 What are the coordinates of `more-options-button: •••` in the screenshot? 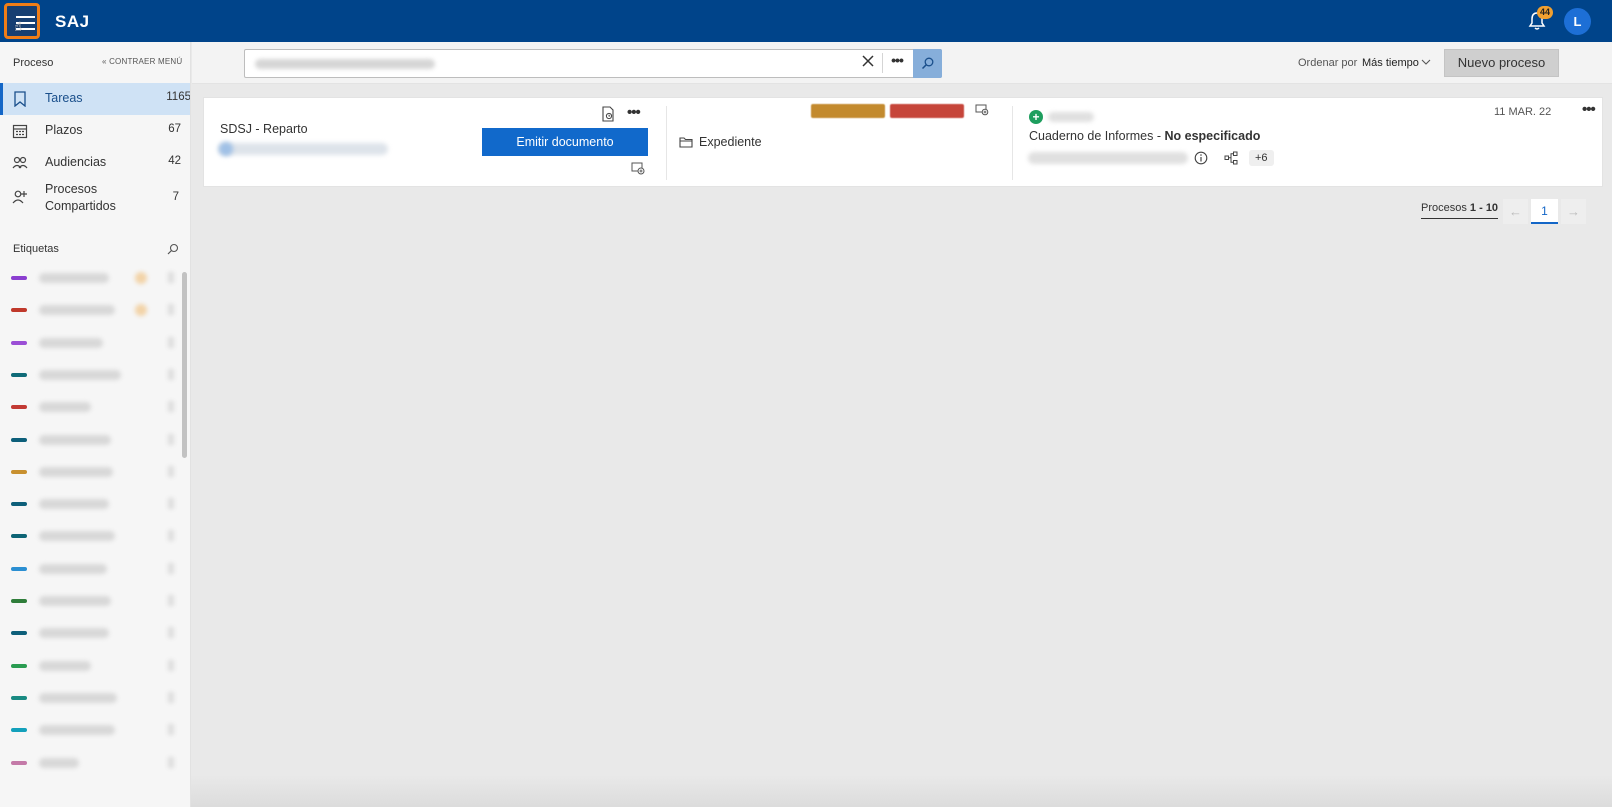 It's located at (897, 60).